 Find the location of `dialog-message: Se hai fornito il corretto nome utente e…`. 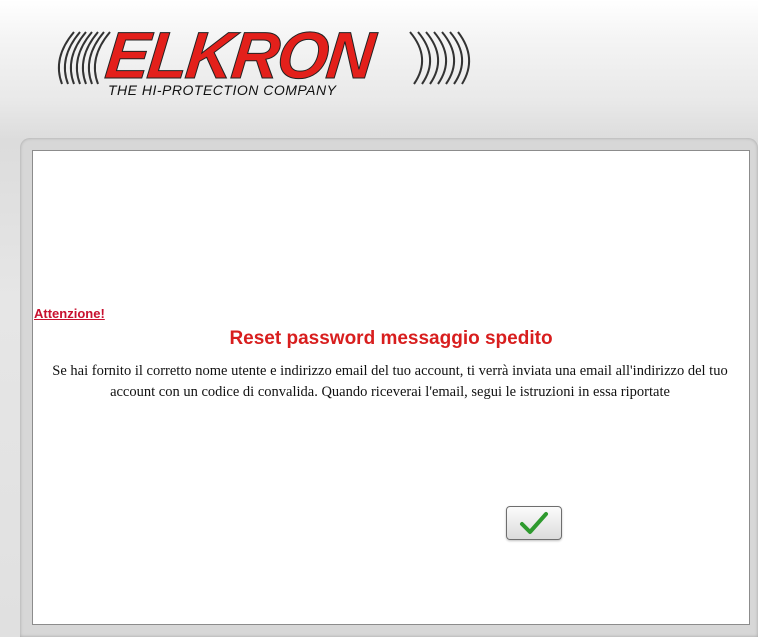

dialog-message: Se hai fornito il corretto nome utente e… is located at coordinates (390, 381).